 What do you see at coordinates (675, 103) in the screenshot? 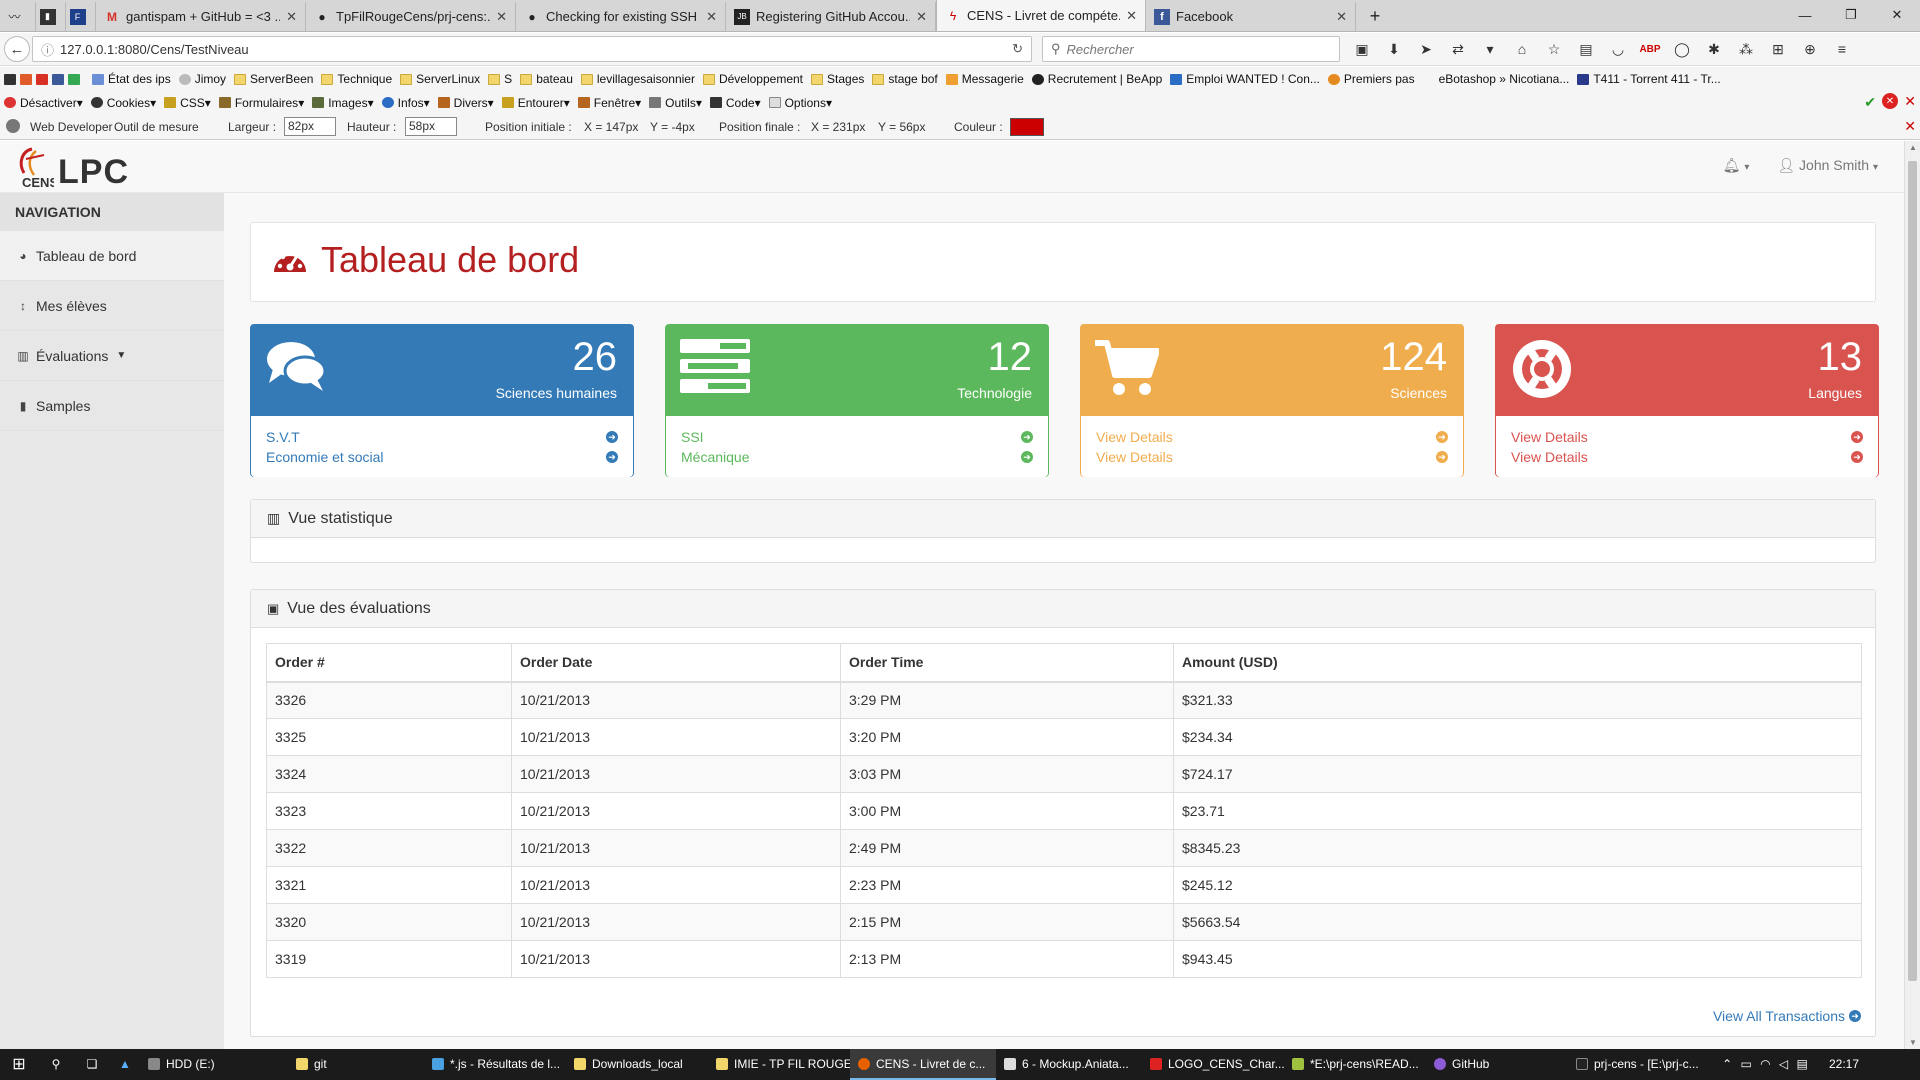
I see `webdev-menu-tools: Outils ▾` at bounding box center [675, 103].